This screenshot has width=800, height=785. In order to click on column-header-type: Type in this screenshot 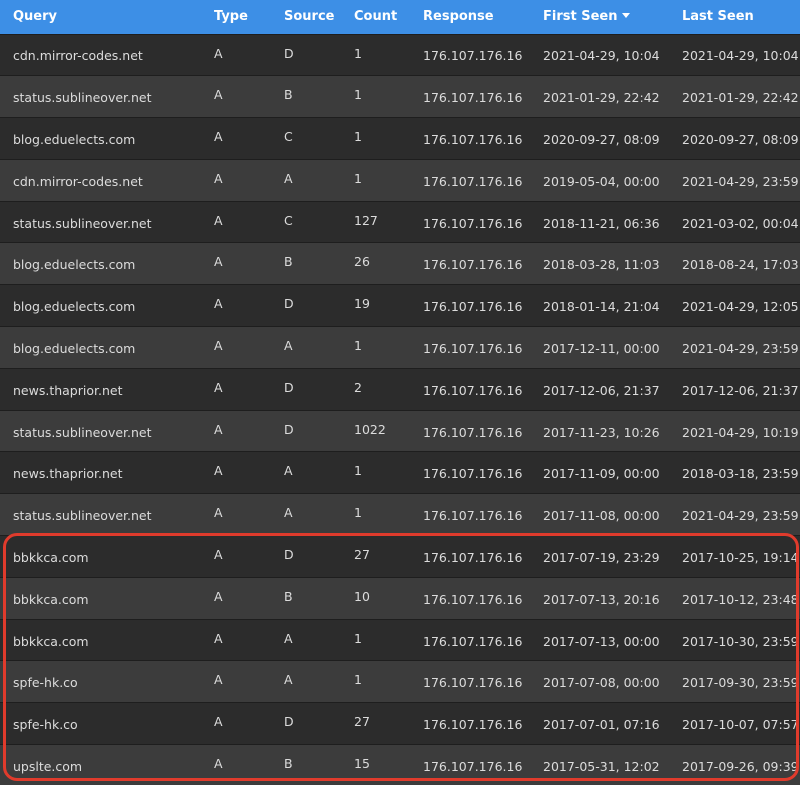, I will do `click(236, 17)`.